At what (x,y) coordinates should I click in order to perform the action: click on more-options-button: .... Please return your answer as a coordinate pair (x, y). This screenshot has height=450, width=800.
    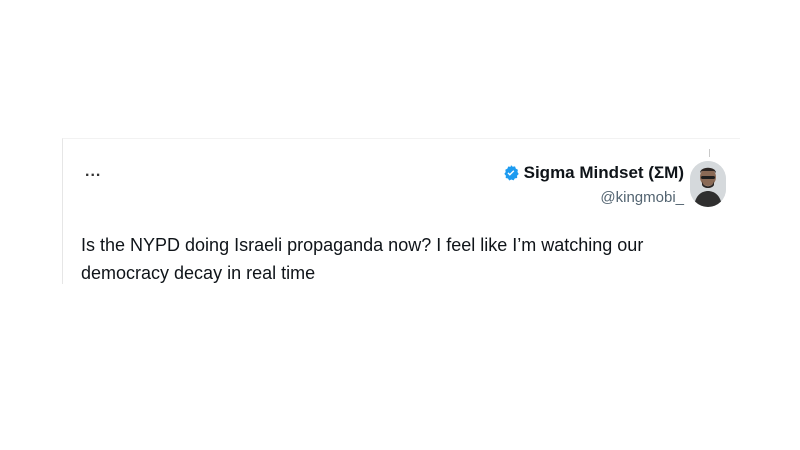
    Looking at the image, I should click on (93, 172).